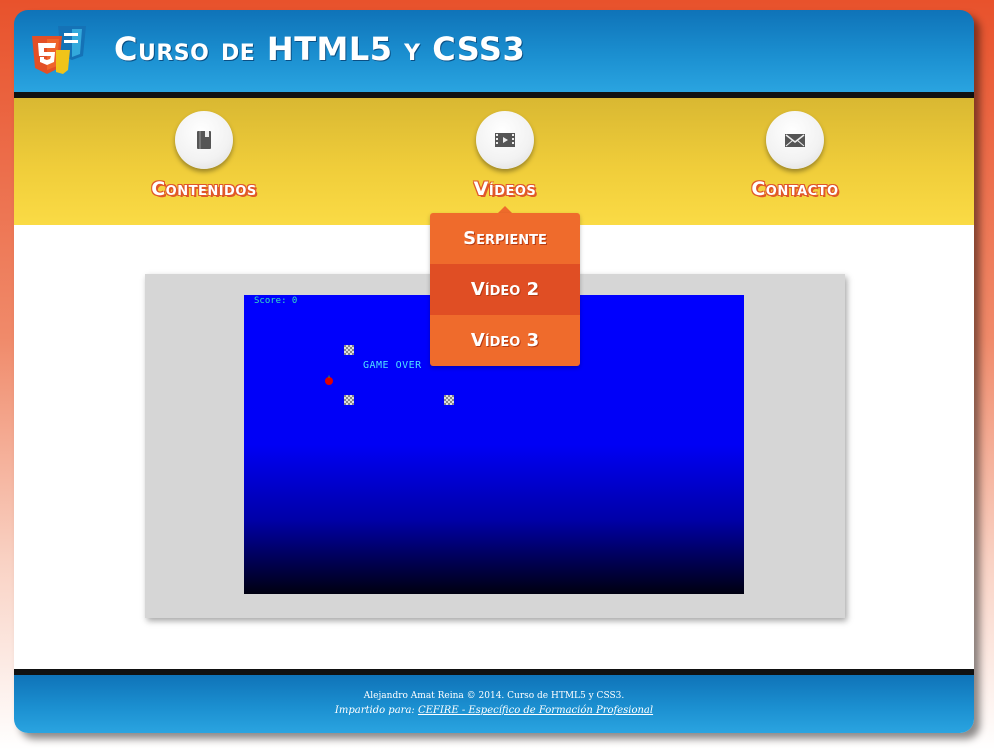 Image resolution: width=994 pixels, height=750 pixels. I want to click on nav-label: Contacto, so click(795, 189).